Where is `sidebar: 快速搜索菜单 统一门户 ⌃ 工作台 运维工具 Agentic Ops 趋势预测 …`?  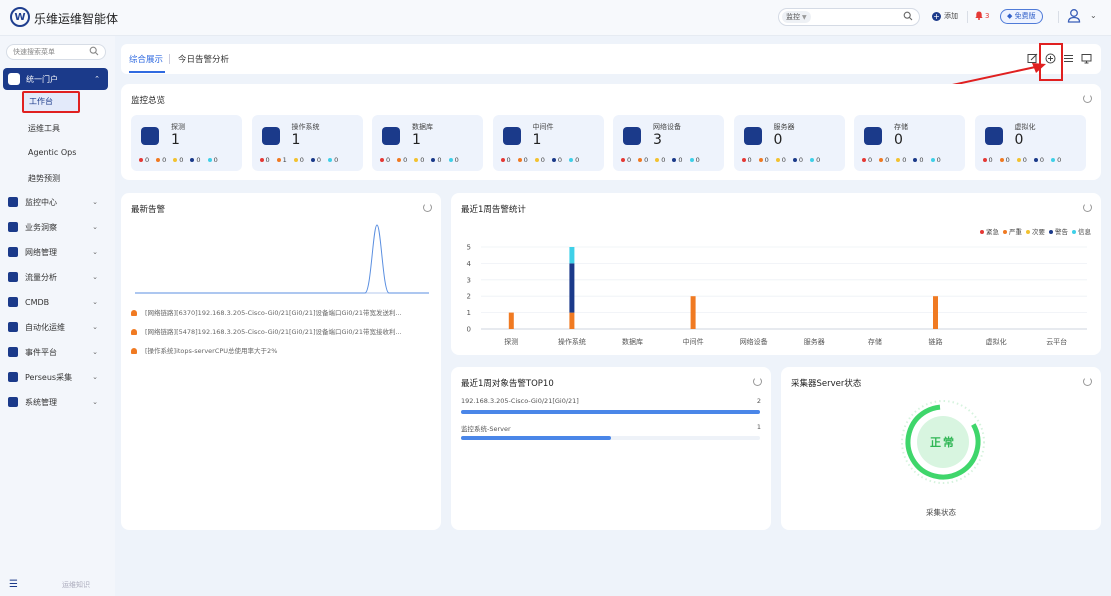 sidebar: 快速搜索菜单 统一门户 ⌃ 工作台 运维工具 Agentic Ops 趋势预测 … is located at coordinates (57, 316).